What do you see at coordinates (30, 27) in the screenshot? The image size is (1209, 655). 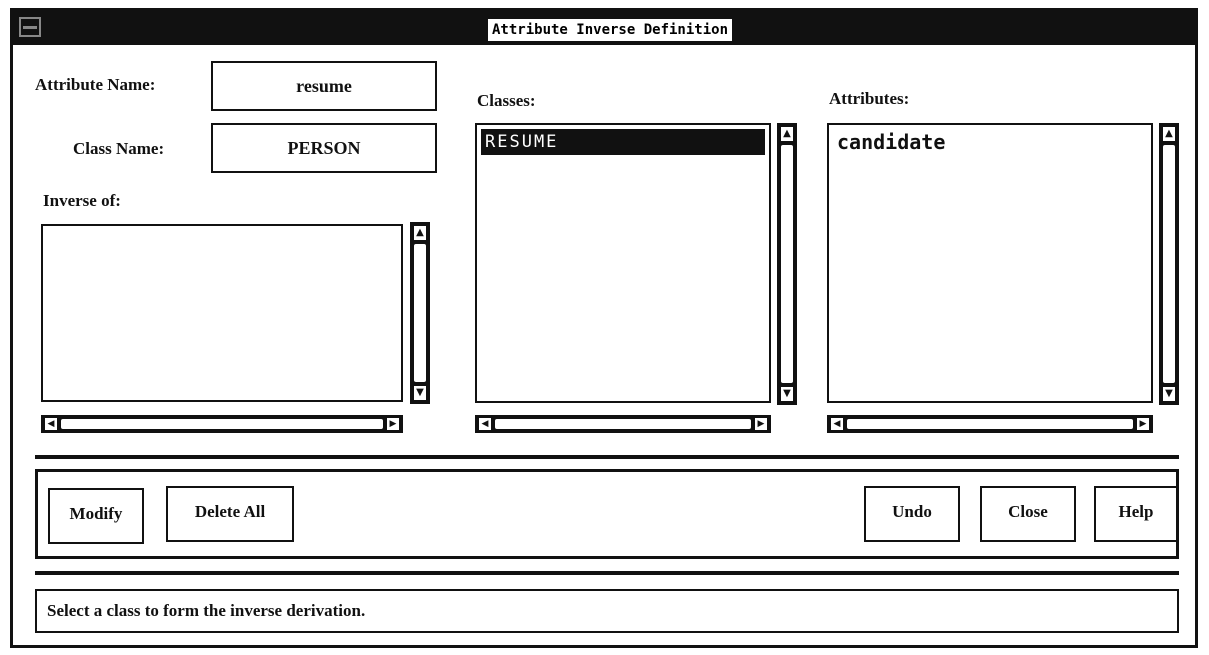 I see `system-menu-icon` at bounding box center [30, 27].